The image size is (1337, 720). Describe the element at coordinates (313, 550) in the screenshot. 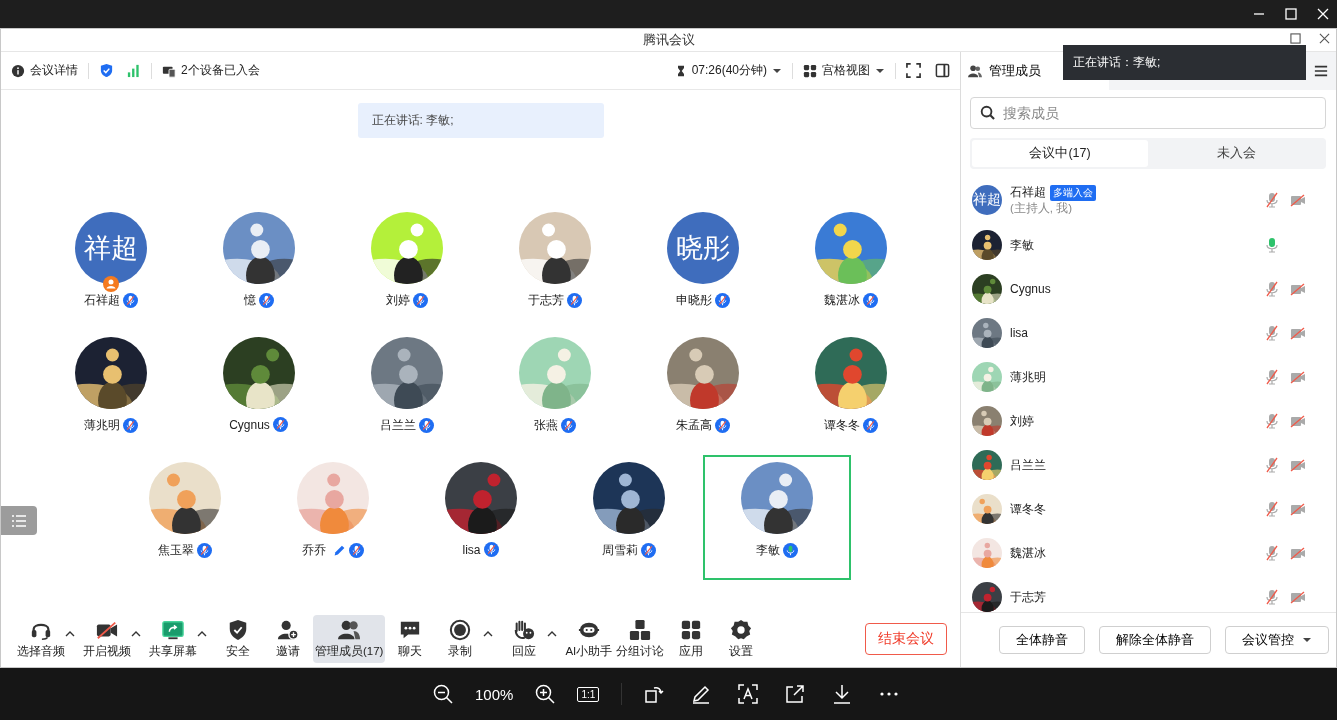

I see `participant-name: 乔乔` at that location.